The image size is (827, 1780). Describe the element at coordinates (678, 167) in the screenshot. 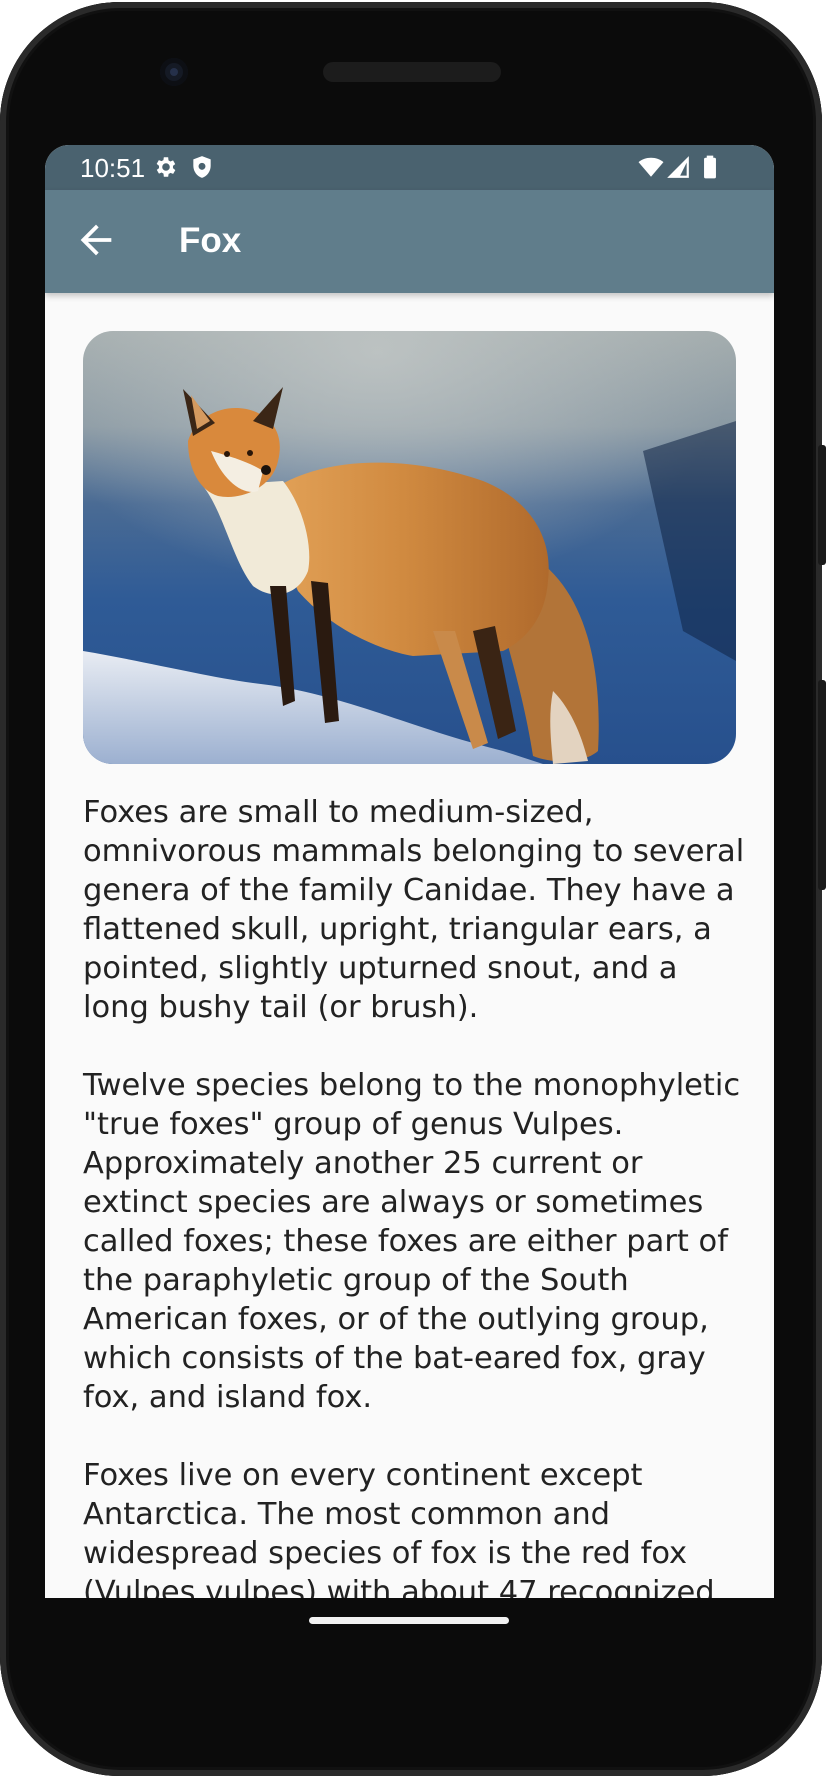

I see `signal-icon` at that location.